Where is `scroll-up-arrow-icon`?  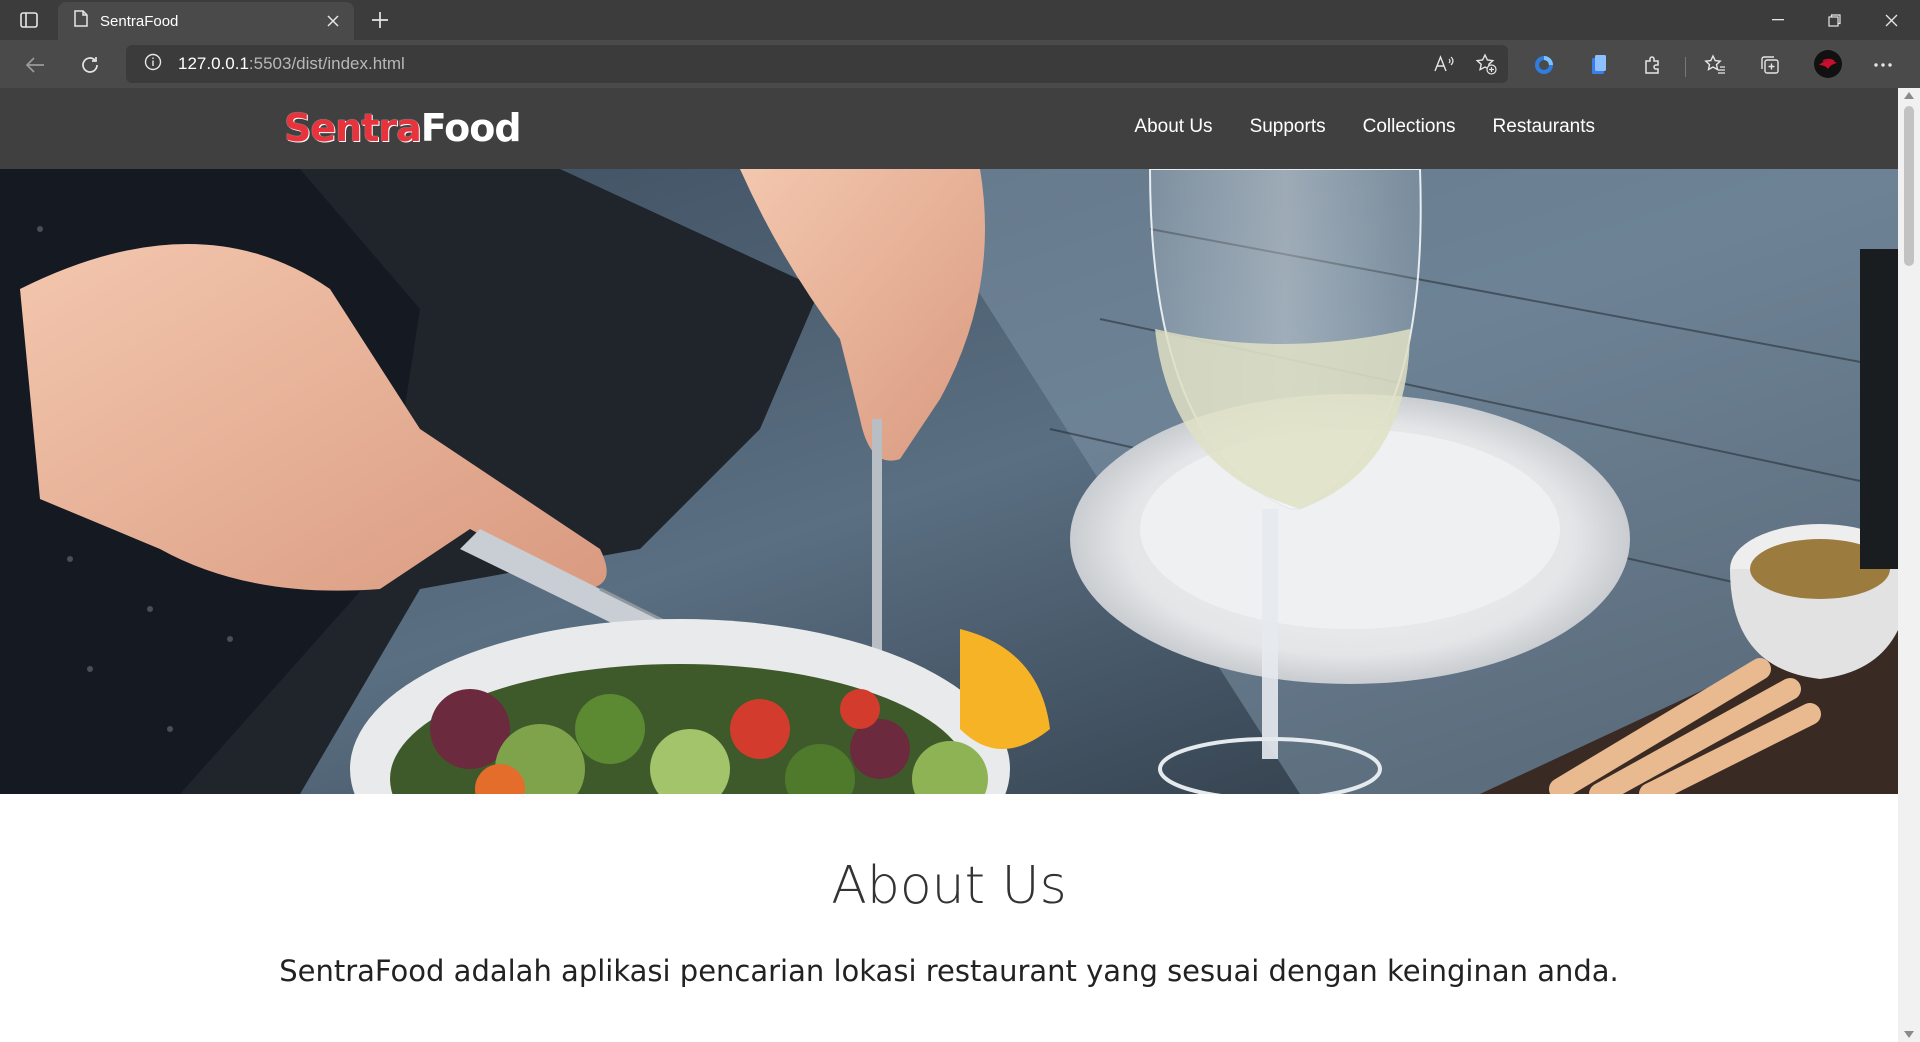 scroll-up-arrow-icon is located at coordinates (1909, 95).